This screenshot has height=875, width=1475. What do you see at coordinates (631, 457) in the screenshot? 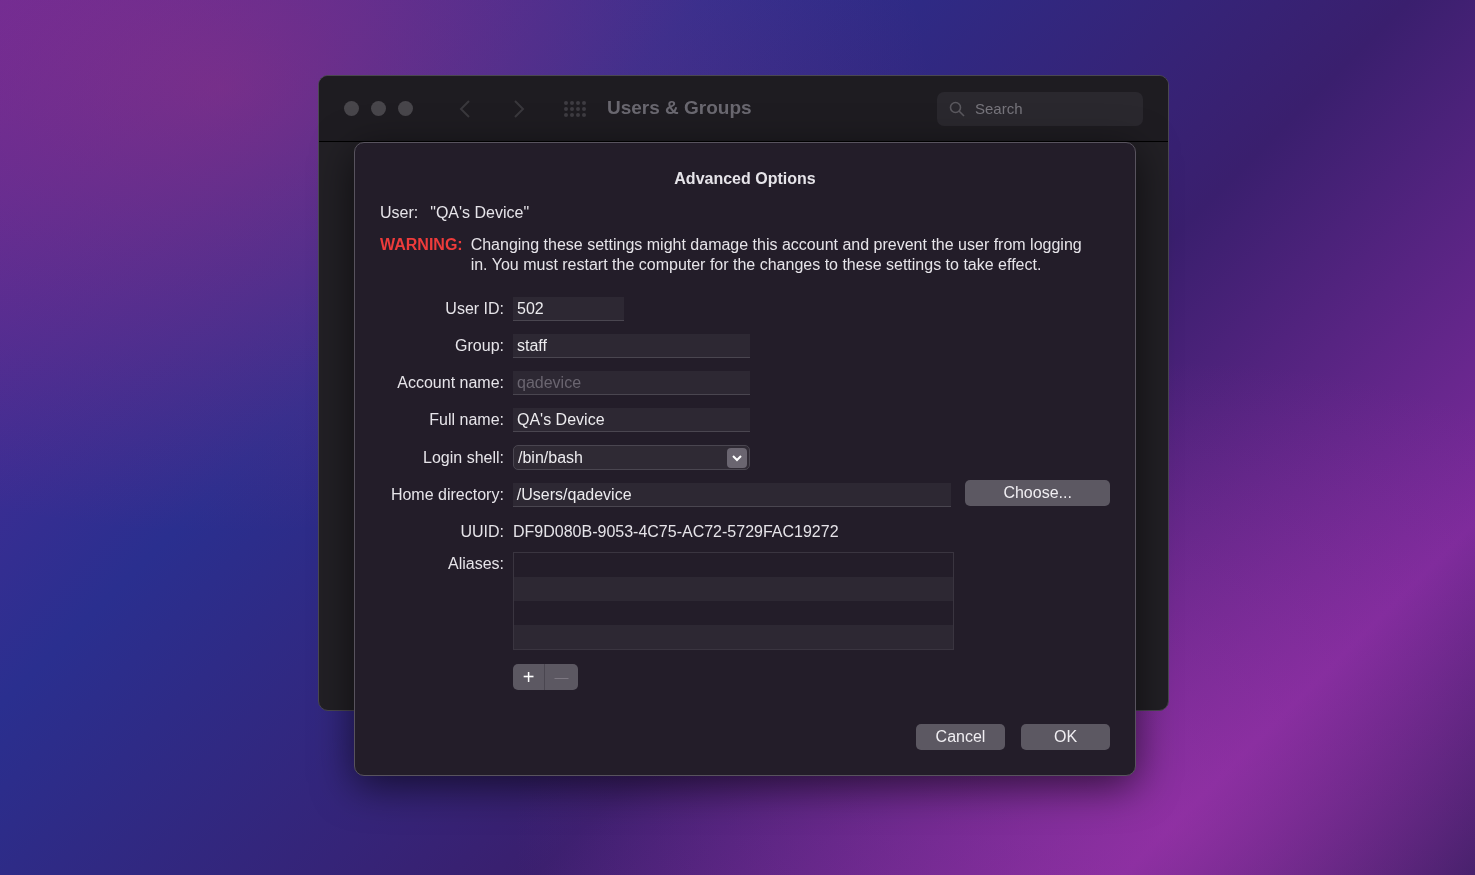
I see `popup-button: /bin/bash` at bounding box center [631, 457].